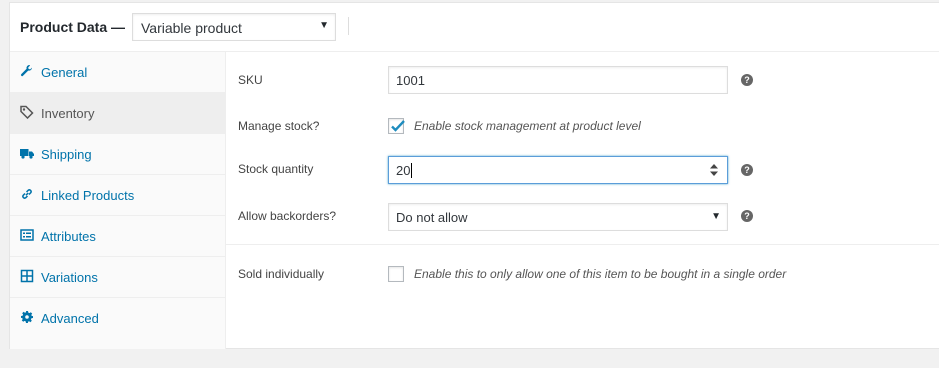  What do you see at coordinates (27, 154) in the screenshot?
I see `truck-icon` at bounding box center [27, 154].